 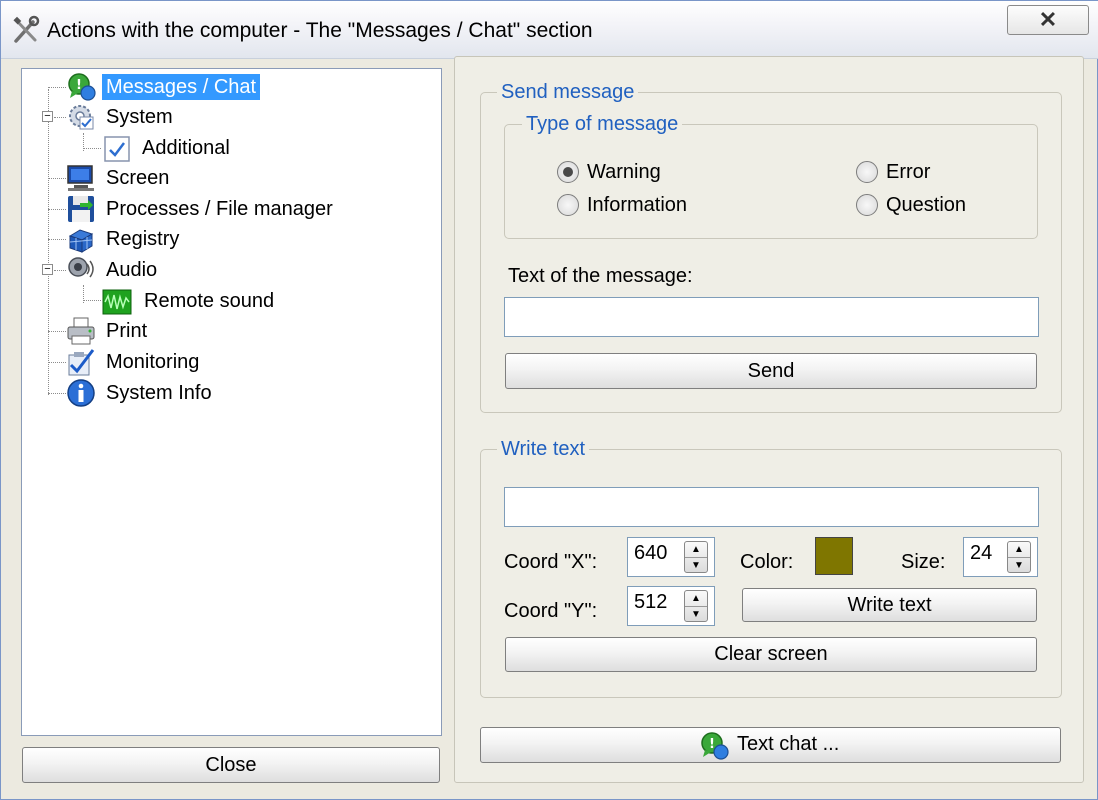 What do you see at coordinates (143, 239) in the screenshot?
I see `tree-item-label: Registry` at bounding box center [143, 239].